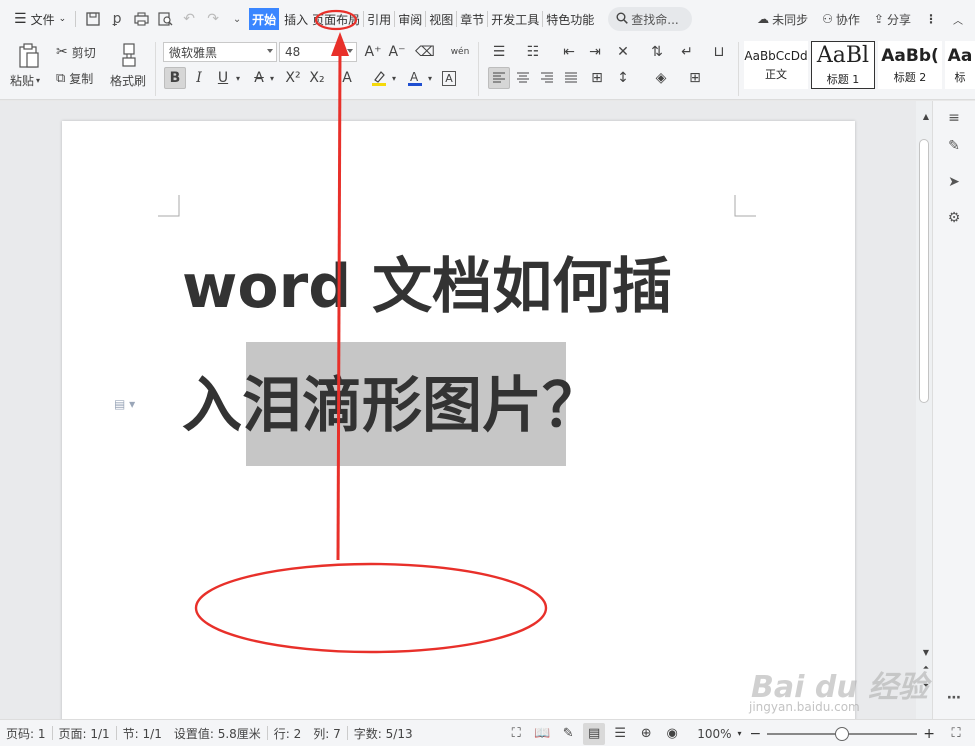 This screenshot has height=746, width=975. What do you see at coordinates (960, 65) in the screenshot?
I see `style-heading-3: Aa 标` at bounding box center [960, 65].